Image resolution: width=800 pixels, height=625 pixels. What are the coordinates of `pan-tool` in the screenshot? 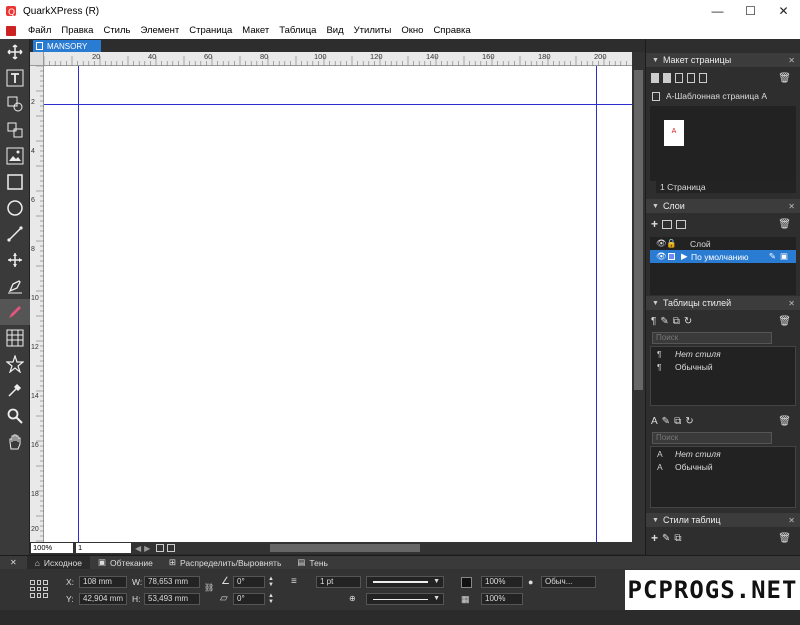 It's located at (15, 260).